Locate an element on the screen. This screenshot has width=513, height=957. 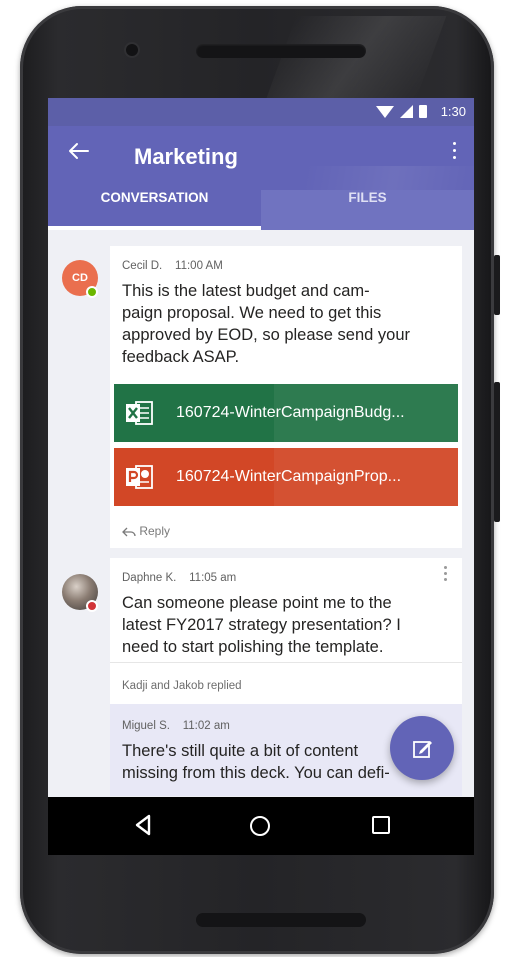
nav-back-icon is located at coordinates (143, 825).